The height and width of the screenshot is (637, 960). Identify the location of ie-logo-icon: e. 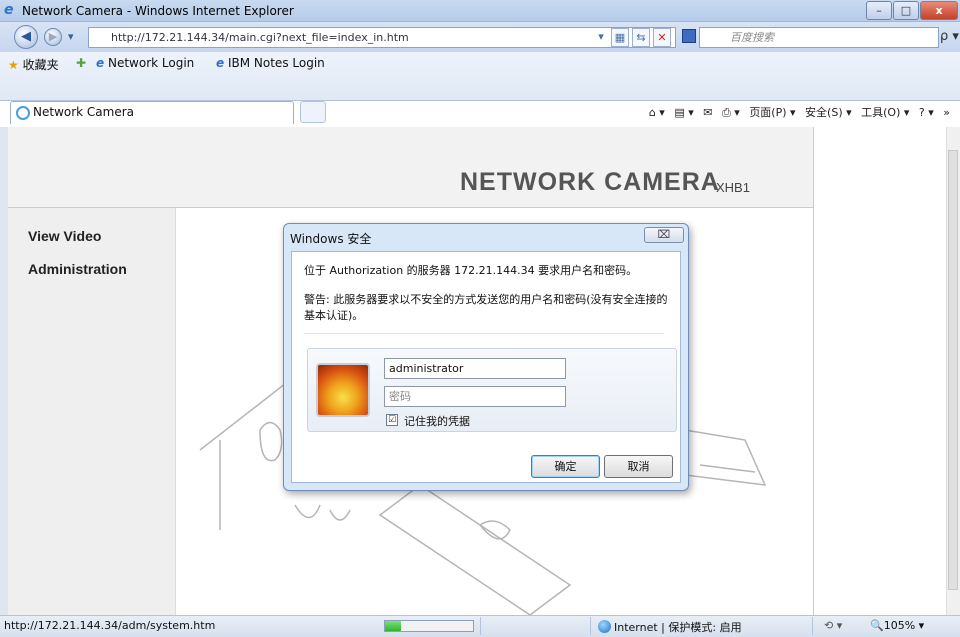
(9, 10).